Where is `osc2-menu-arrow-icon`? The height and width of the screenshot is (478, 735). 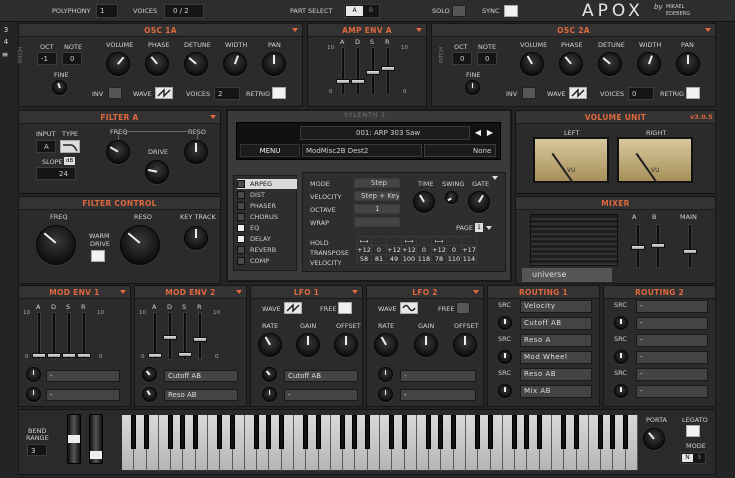 osc2-menu-arrow-icon is located at coordinates (708, 30).